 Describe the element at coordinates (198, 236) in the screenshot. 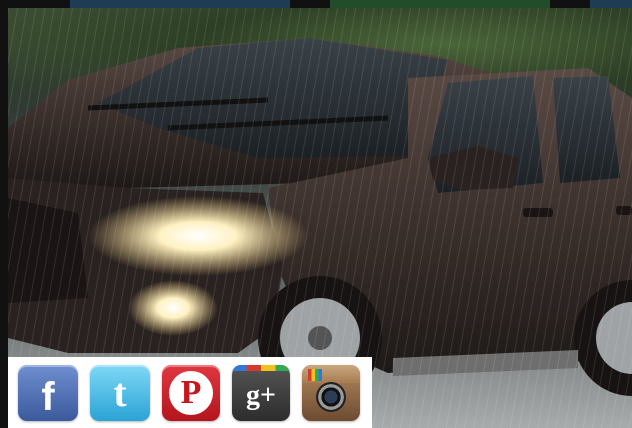

I see `headlight` at that location.